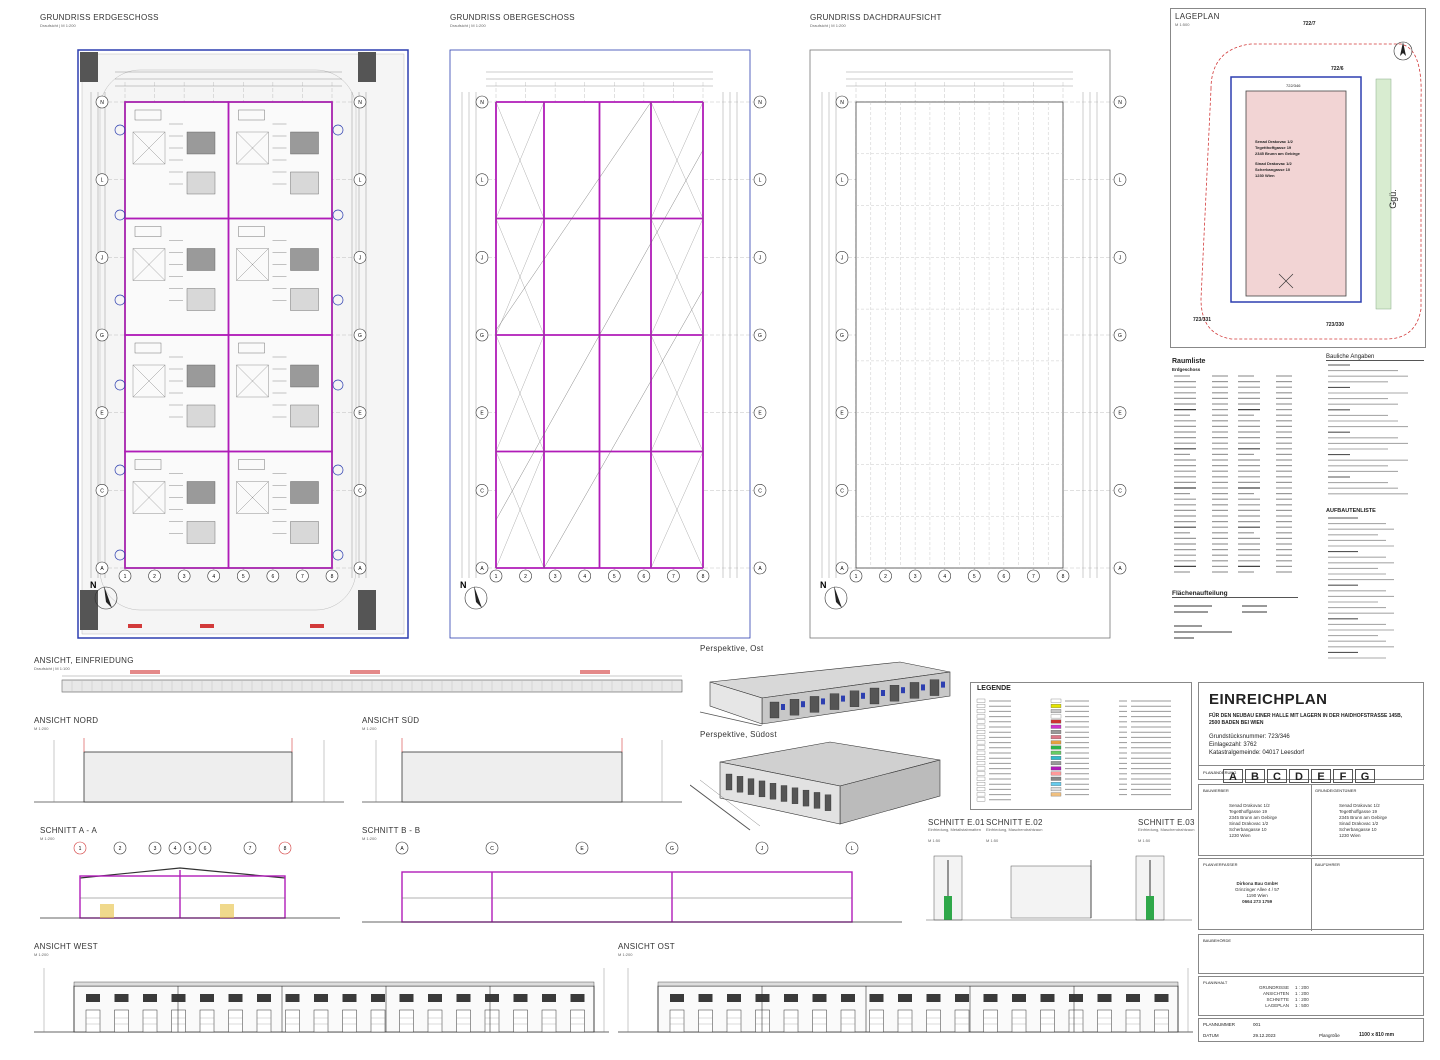 The height and width of the screenshot is (1060, 1440). I want to click on section-e02-sub: Einfriedung, Maschendrahtzaun, so click(1014, 829).